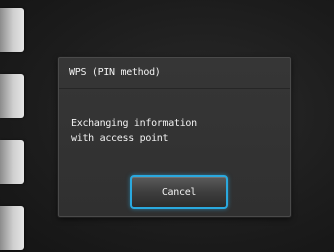 This screenshot has width=334, height=252. What do you see at coordinates (134, 131) in the screenshot?
I see `dialog-message: Exchanging information with access point` at bounding box center [134, 131].